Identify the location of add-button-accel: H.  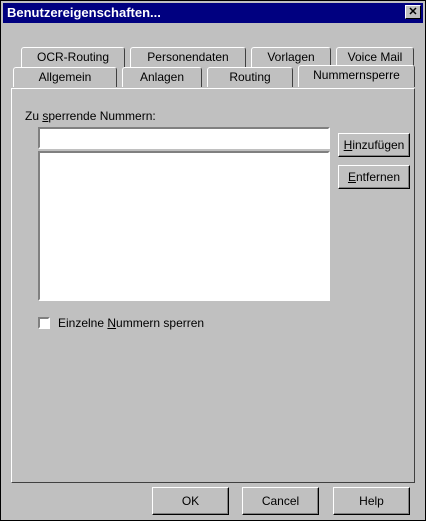
(348, 145).